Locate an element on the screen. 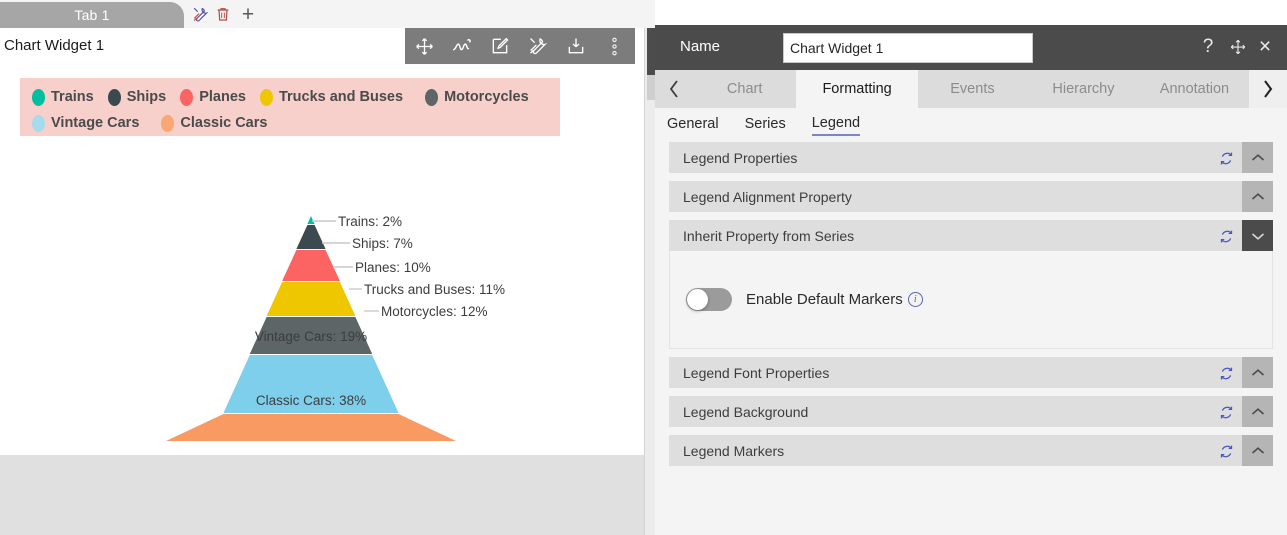  section-header: Legend Alignment Property is located at coordinates (971, 196).